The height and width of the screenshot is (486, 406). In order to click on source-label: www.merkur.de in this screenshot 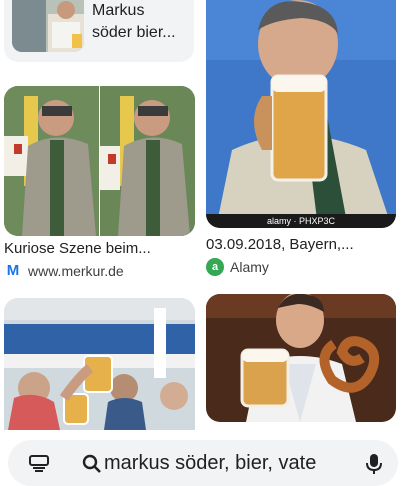, I will do `click(76, 271)`.